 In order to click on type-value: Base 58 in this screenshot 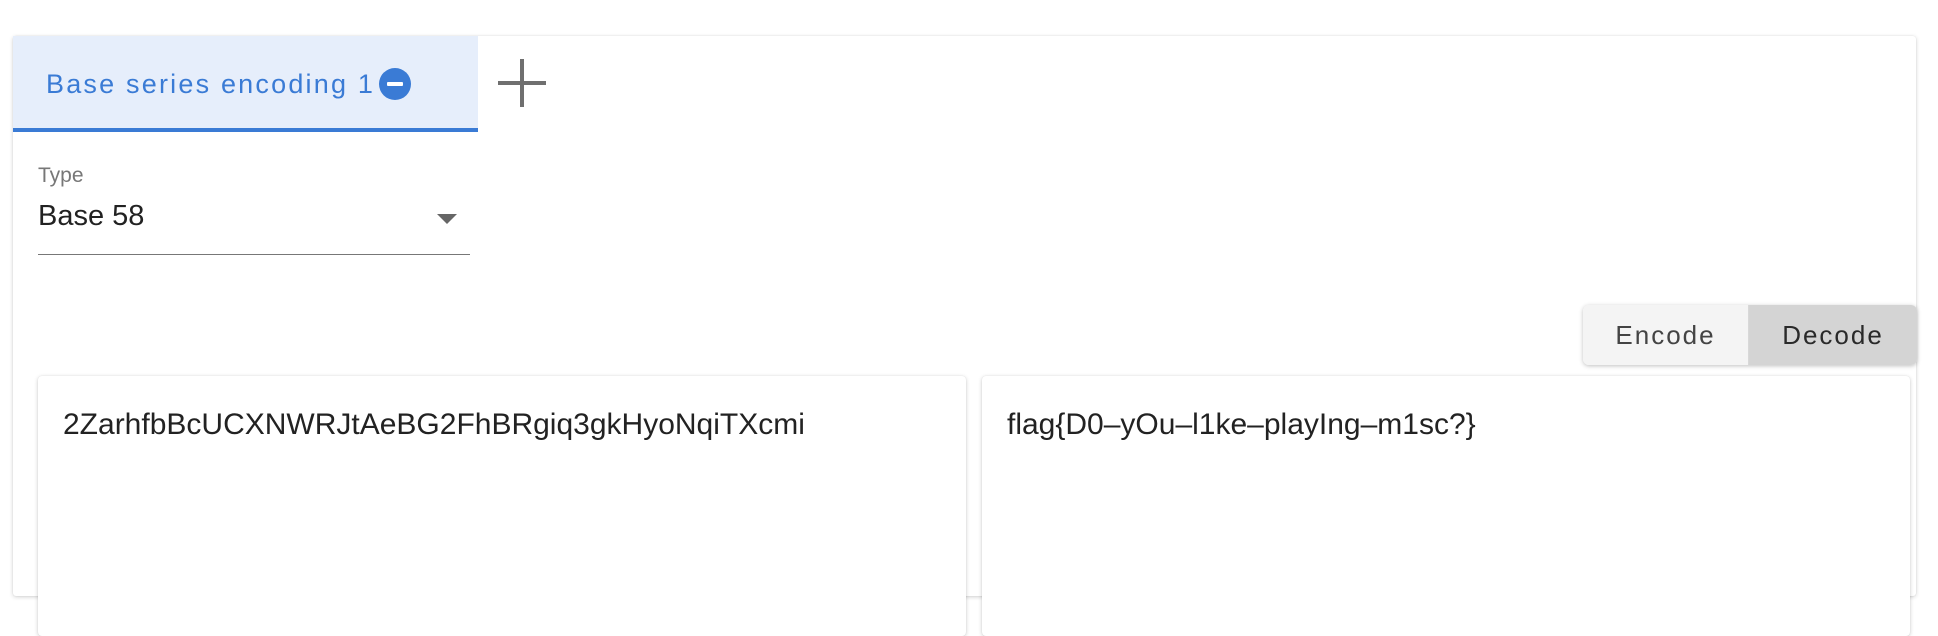, I will do `click(91, 216)`.